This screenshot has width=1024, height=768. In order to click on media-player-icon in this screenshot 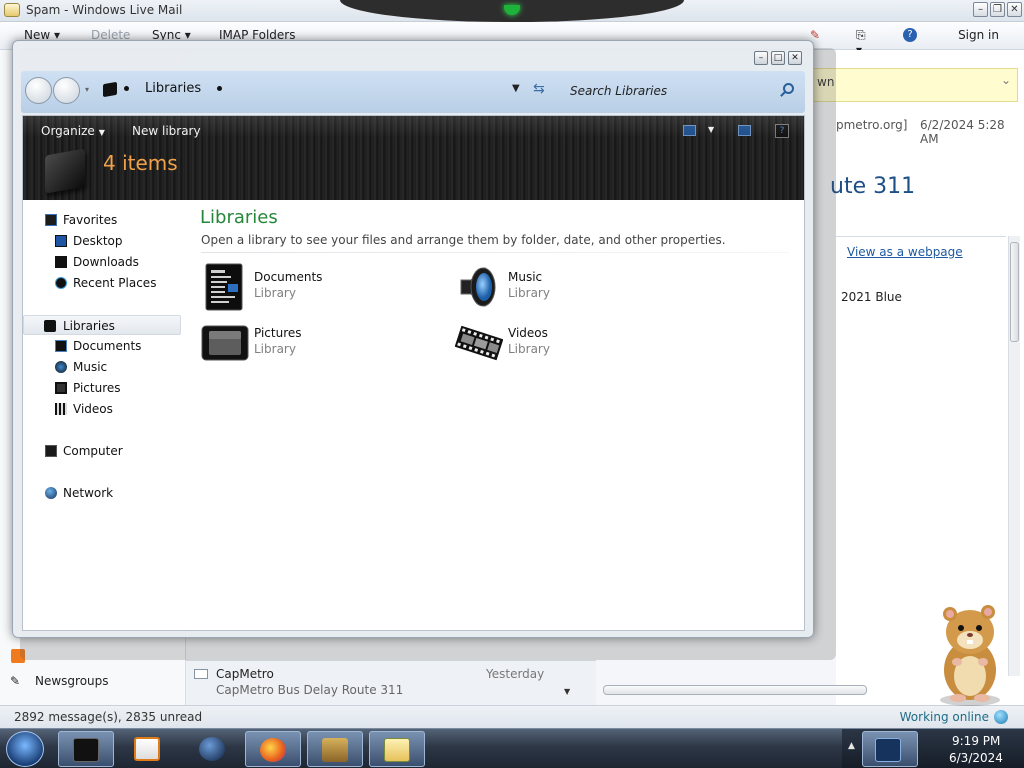, I will do `click(147, 749)`.